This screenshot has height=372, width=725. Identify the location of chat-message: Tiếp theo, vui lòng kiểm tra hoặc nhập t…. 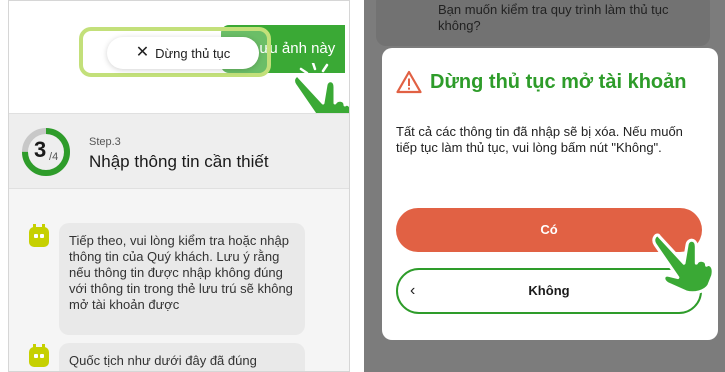
(182, 279).